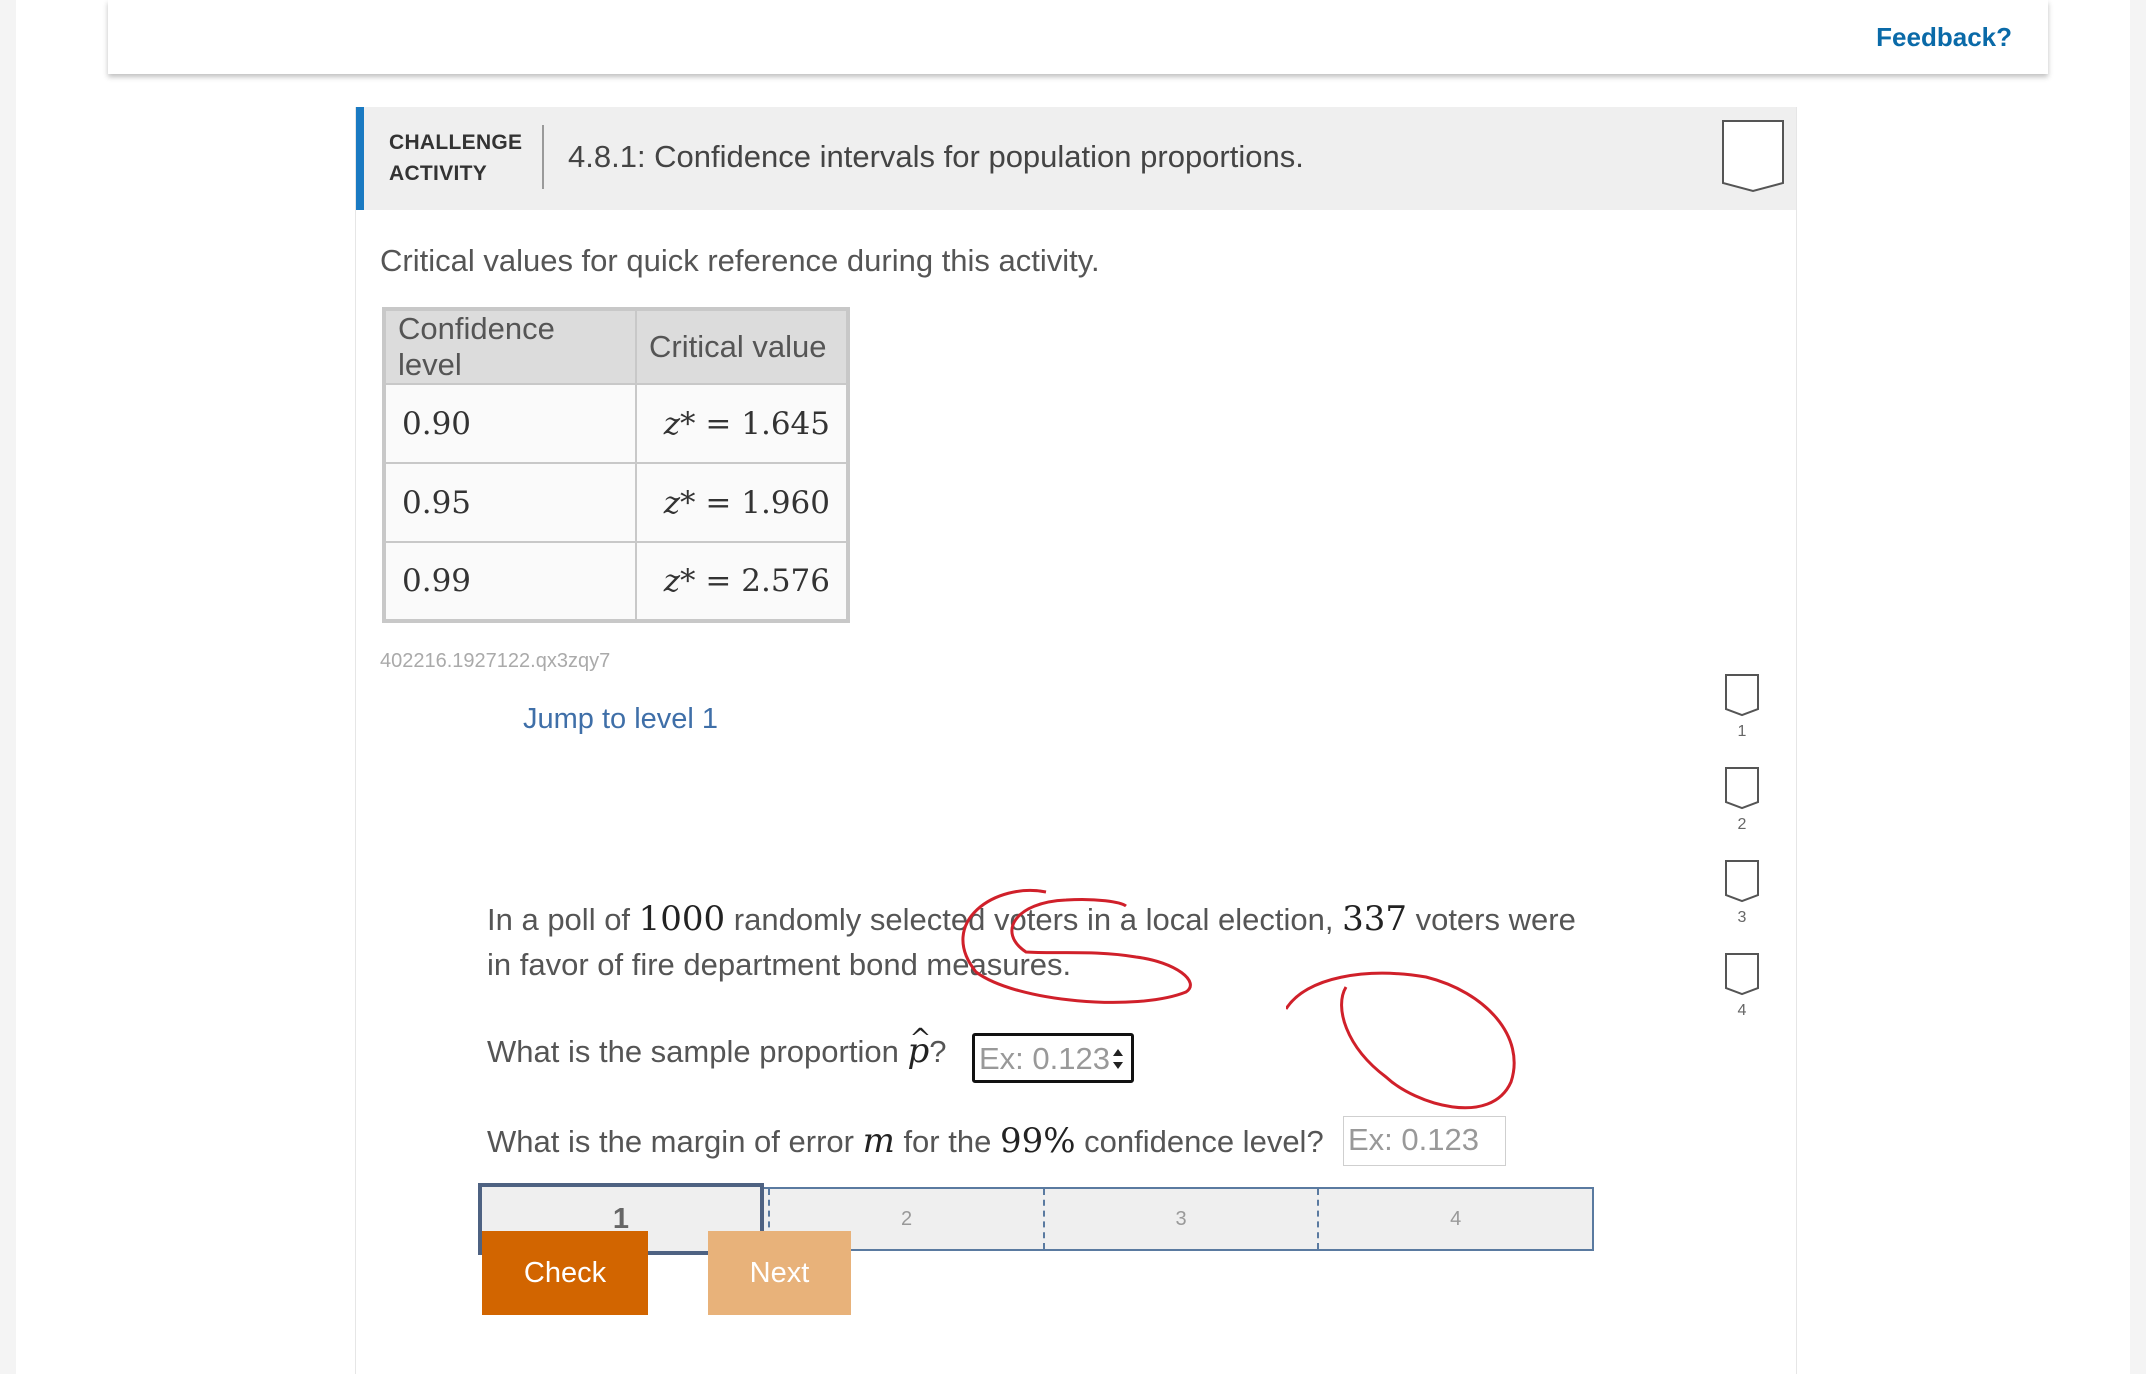 This screenshot has height=1374, width=2146. I want to click on critical-value: 1.645, so click(785, 423).